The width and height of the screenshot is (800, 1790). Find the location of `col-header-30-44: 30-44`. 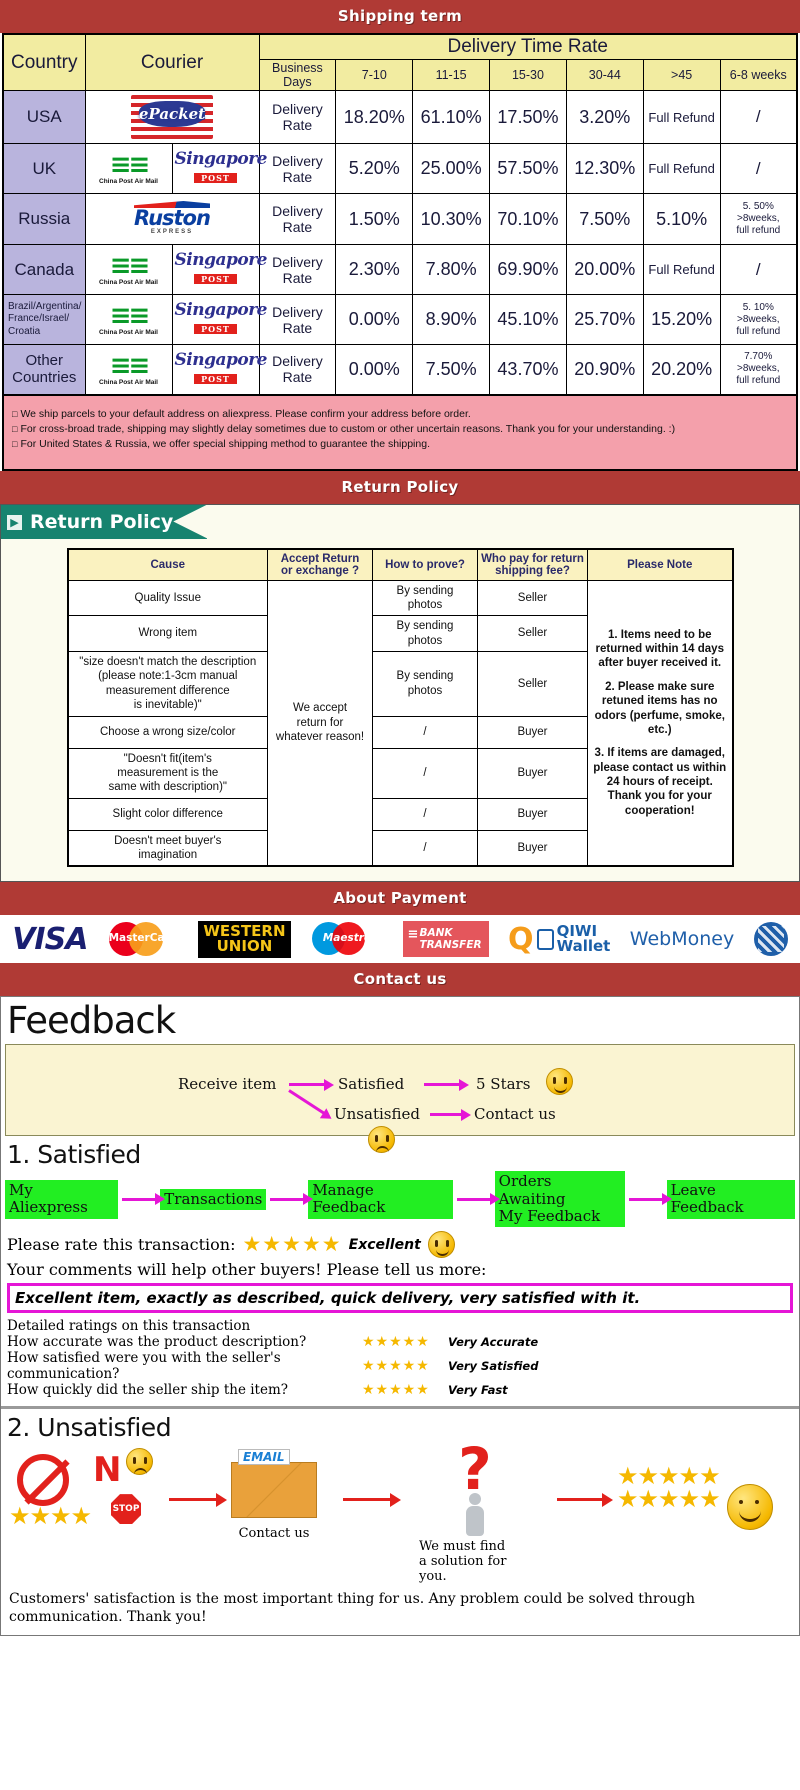

col-header-30-44: 30-44 is located at coordinates (604, 75).